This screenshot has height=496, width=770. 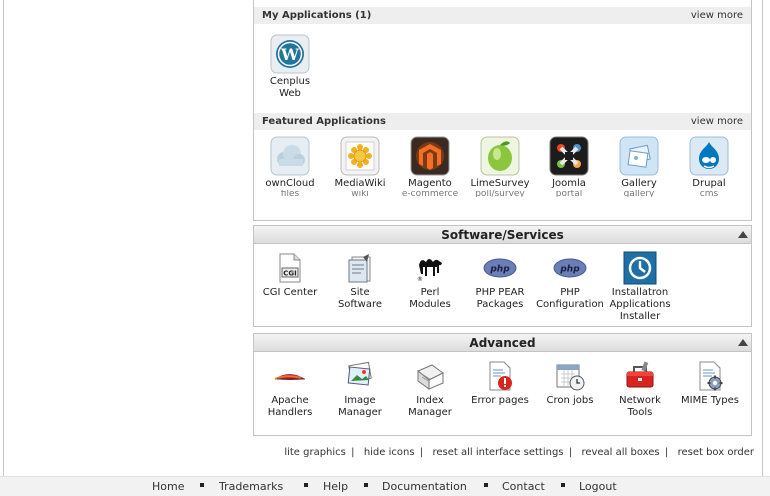 What do you see at coordinates (569, 156) in the screenshot?
I see `joomla-icon` at bounding box center [569, 156].